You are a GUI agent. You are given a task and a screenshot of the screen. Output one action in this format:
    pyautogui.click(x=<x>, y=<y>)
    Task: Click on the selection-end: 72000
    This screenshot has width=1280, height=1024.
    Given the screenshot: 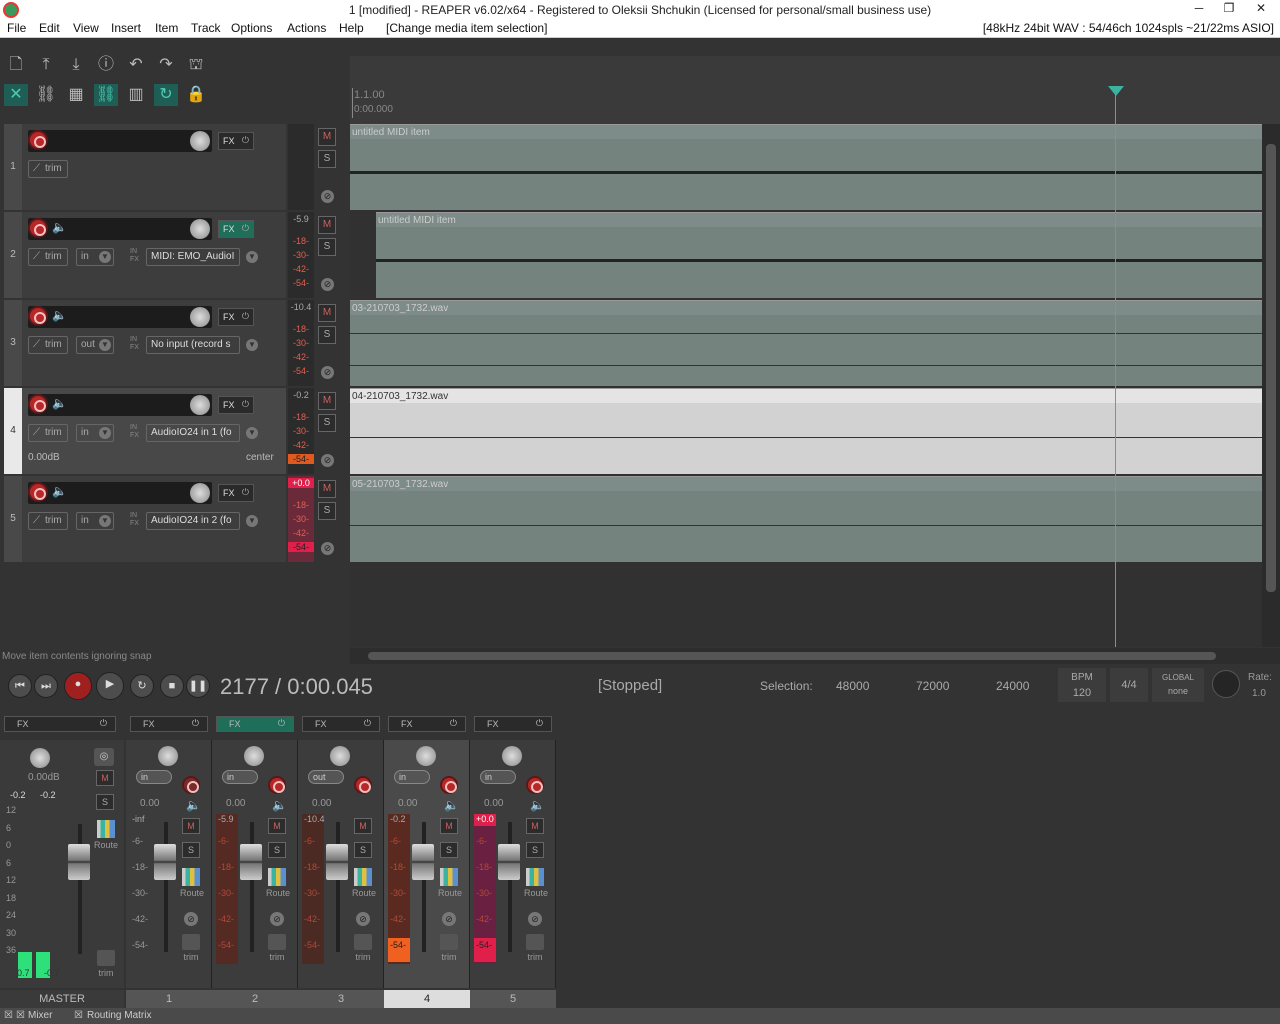 What is the action you would take?
    pyautogui.click(x=932, y=686)
    